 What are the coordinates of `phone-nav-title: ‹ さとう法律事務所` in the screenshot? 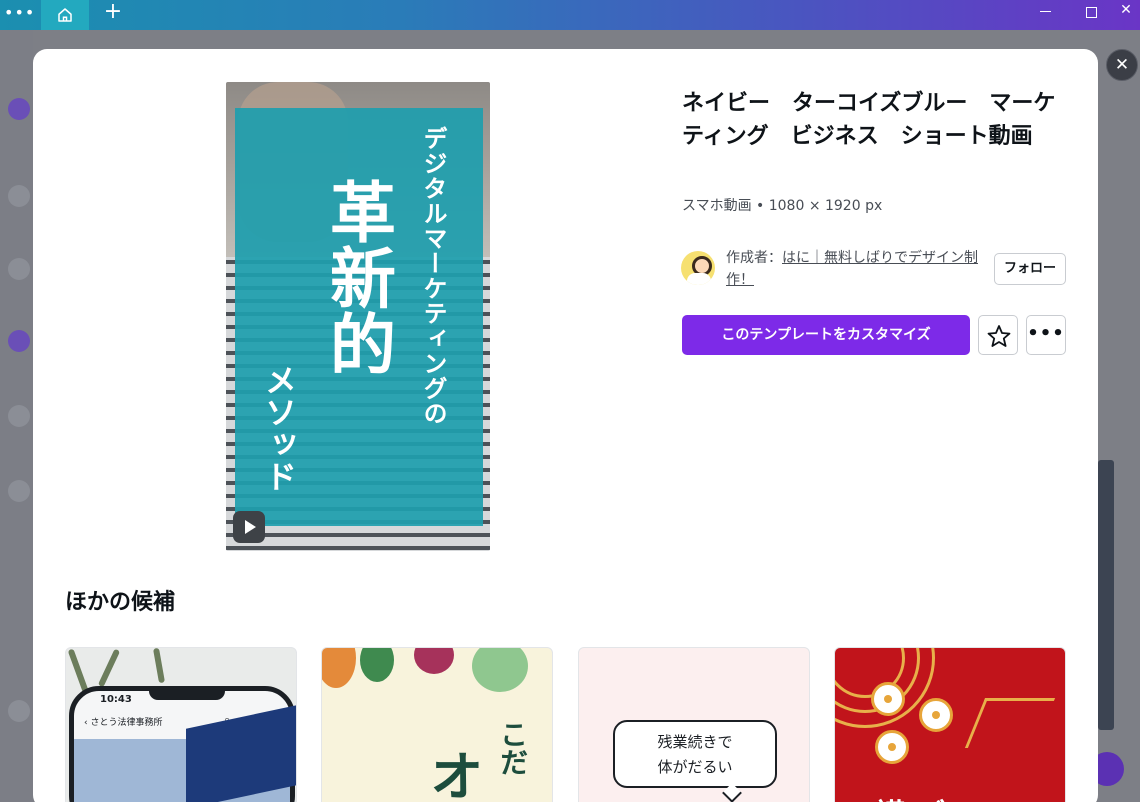 It's located at (123, 723).